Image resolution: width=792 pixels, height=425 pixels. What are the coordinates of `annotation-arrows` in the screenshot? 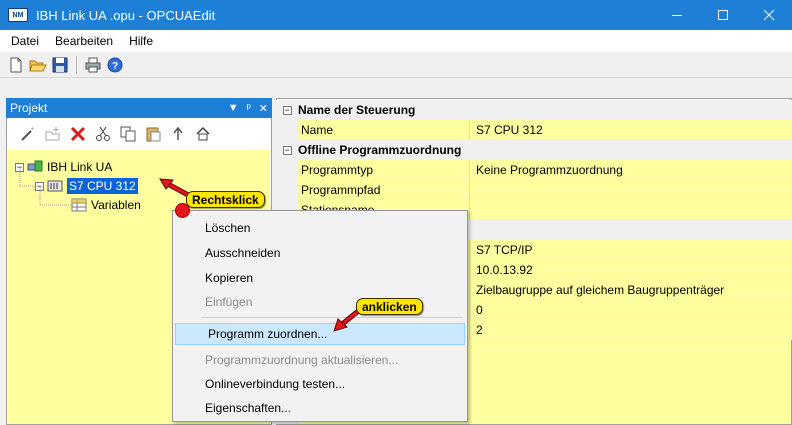 It's located at (261, 255).